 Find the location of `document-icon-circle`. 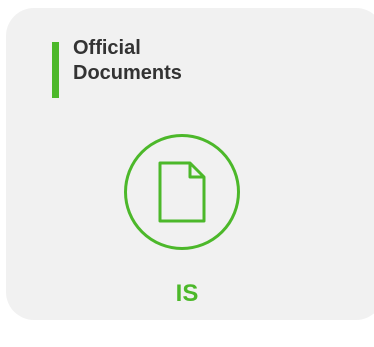

document-icon-circle is located at coordinates (182, 192).